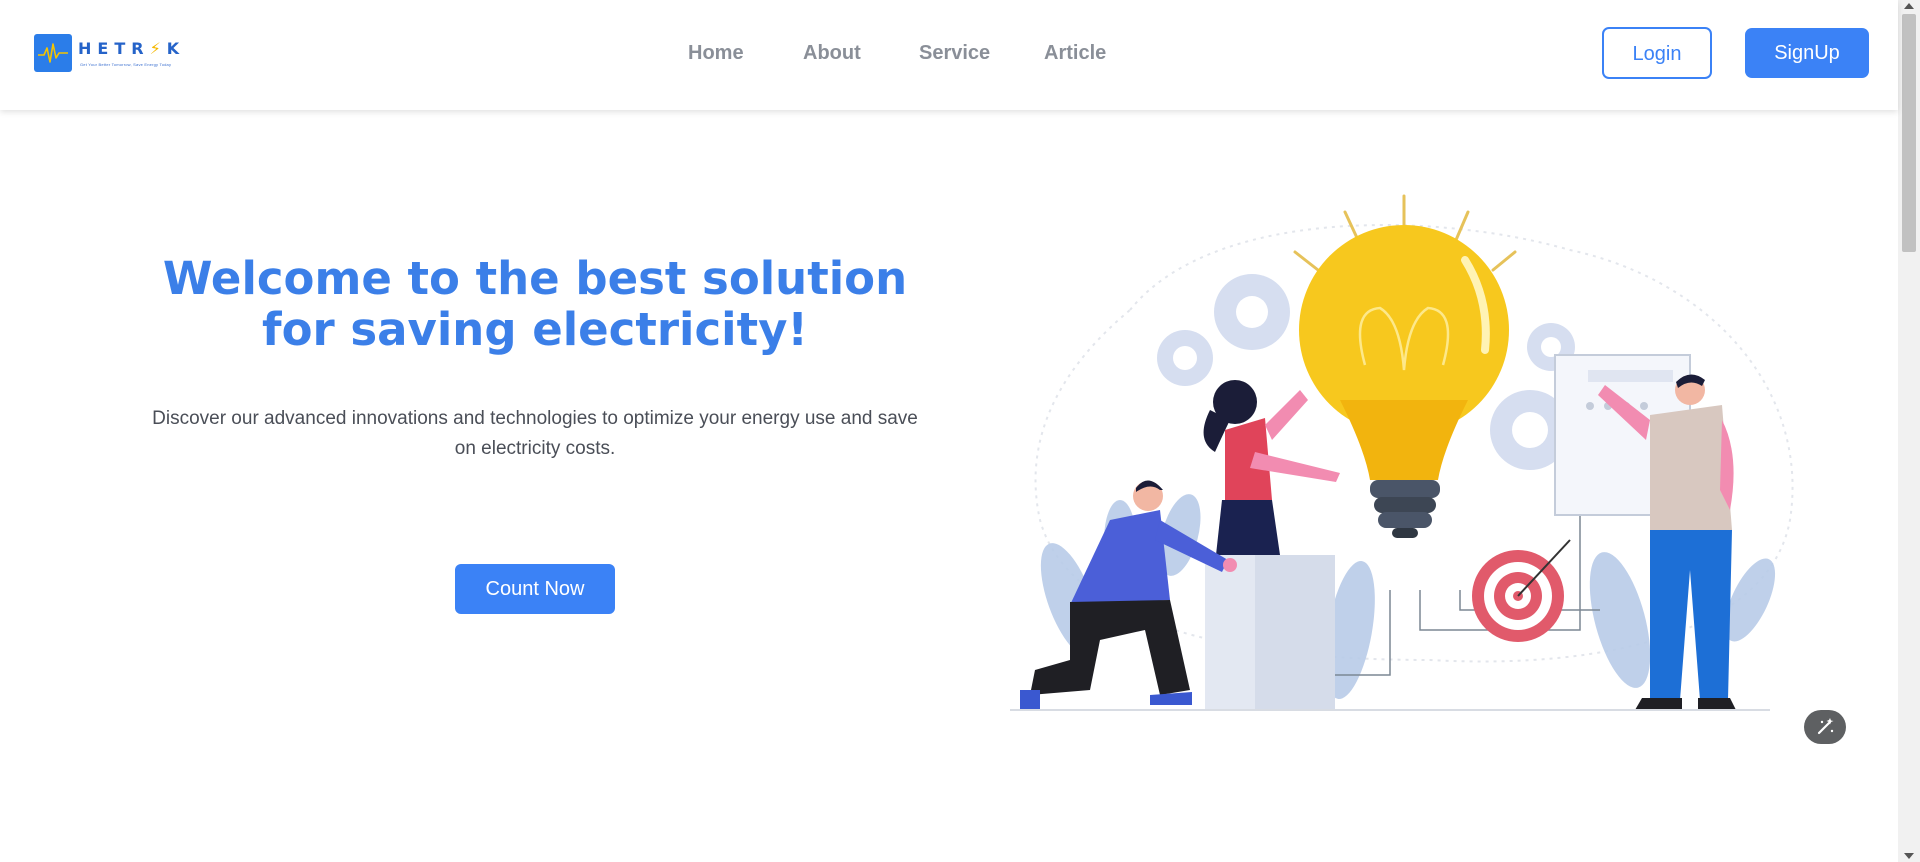 This screenshot has width=1920, height=862. What do you see at coordinates (716, 53) in the screenshot?
I see `nav-home-link: Home` at bounding box center [716, 53].